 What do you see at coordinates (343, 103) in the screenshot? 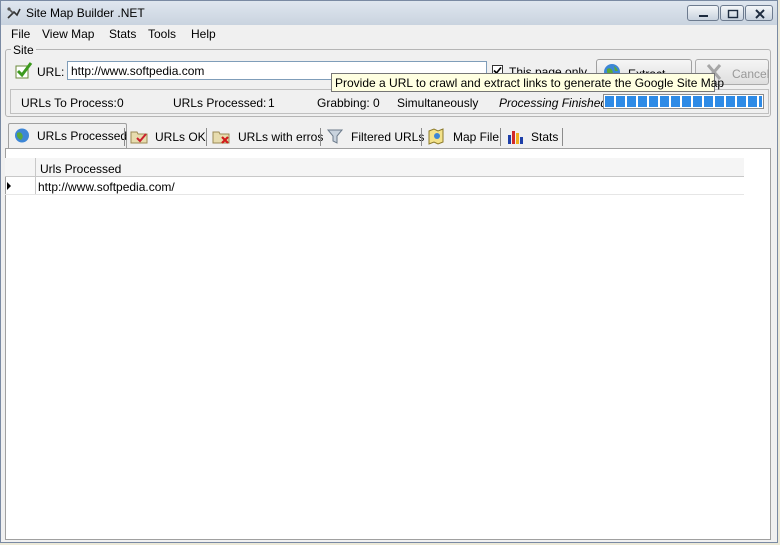
I see `grabbing-label: Grabbing:` at bounding box center [343, 103].